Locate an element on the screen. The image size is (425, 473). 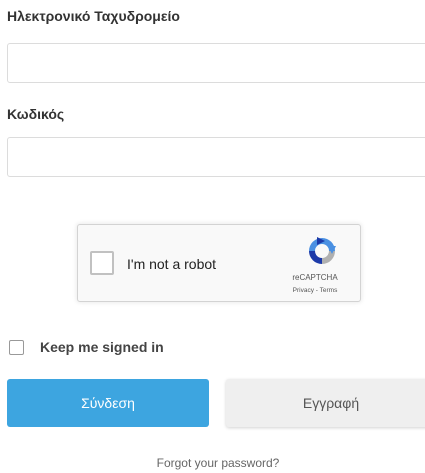
recaptcha-brand: reCAPTCHA is located at coordinates (315, 277).